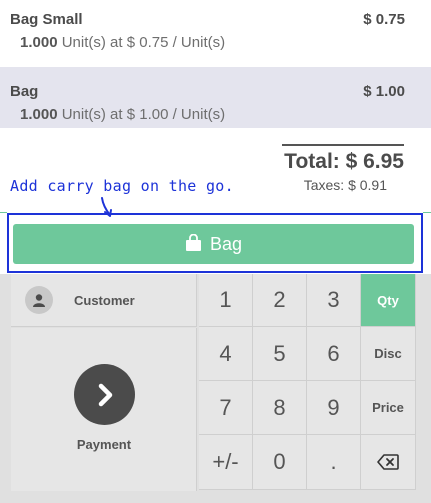  What do you see at coordinates (334, 300) in the screenshot?
I see `numpad-key-3: 3` at bounding box center [334, 300].